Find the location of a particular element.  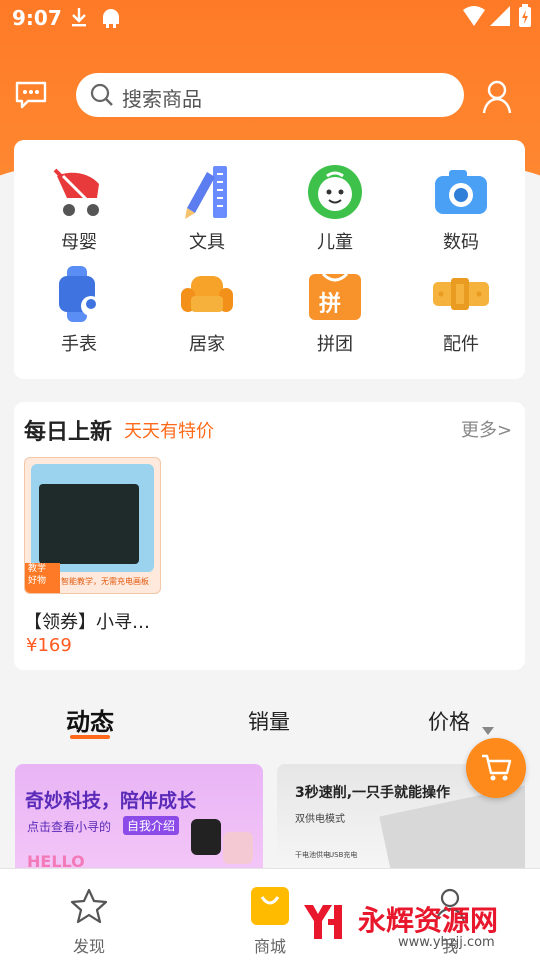

feed-subline: 双供电模式 is located at coordinates (320, 819).